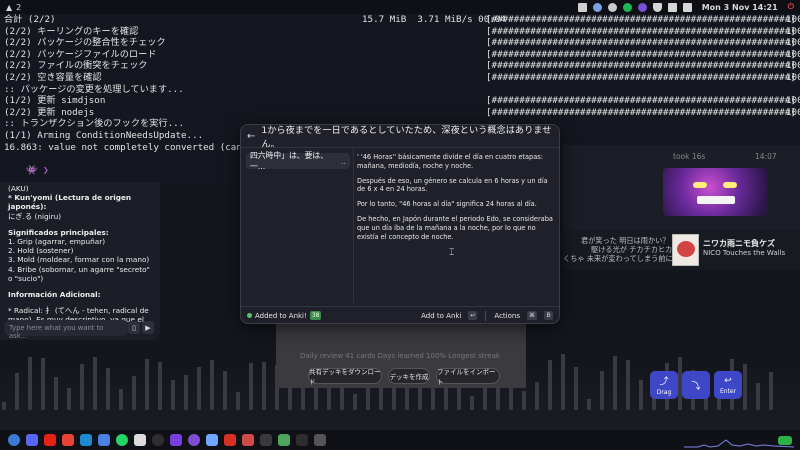  I want to click on send-icon: ▶, so click(148, 327).